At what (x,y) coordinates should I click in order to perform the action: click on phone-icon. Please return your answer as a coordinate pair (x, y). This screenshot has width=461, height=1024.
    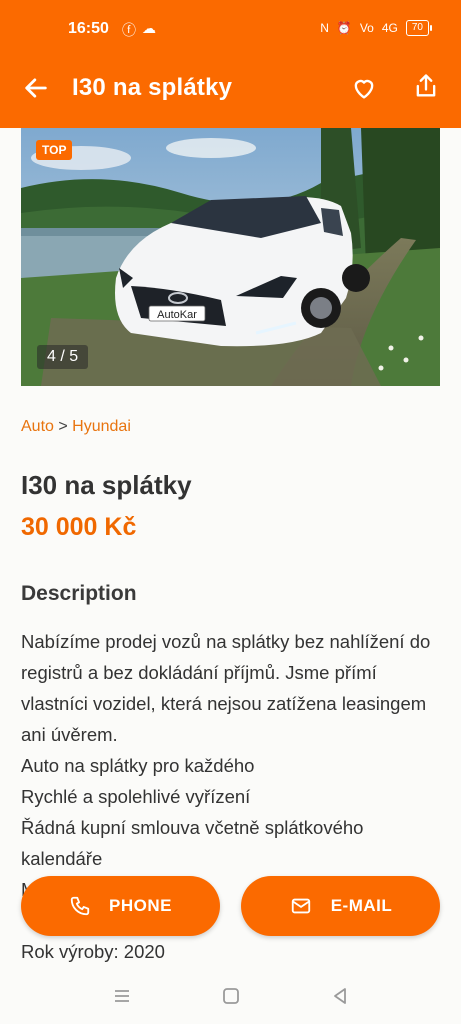
    Looking at the image, I should click on (80, 906).